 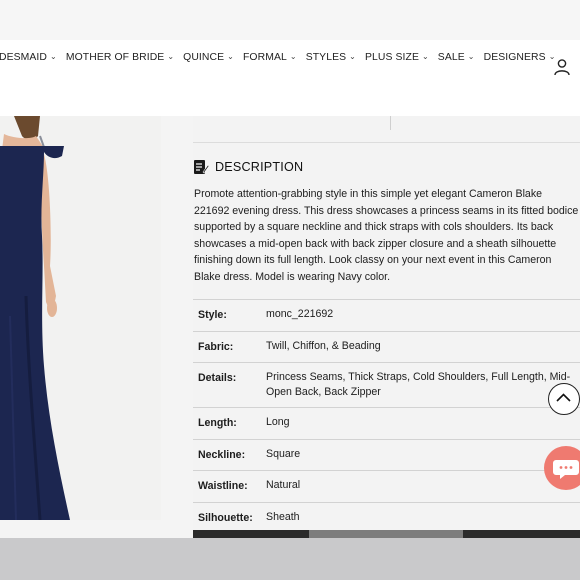 I want to click on toolbar-segment, so click(x=386, y=534).